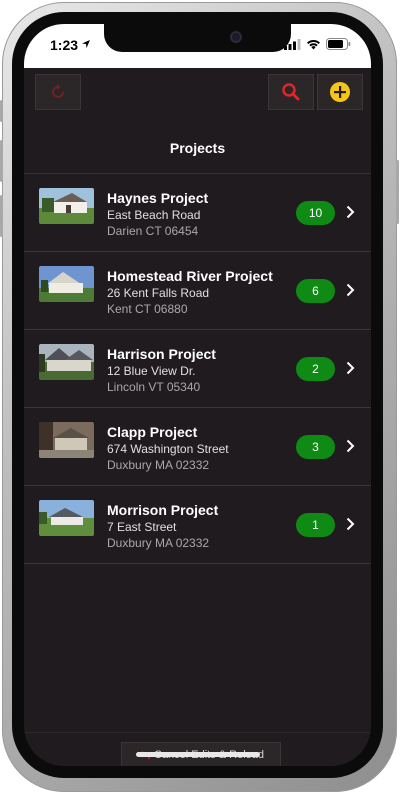 The width and height of the screenshot is (403, 800). Describe the element at coordinates (158, 293) in the screenshot. I see `project-address: 26 Kent Falls Road` at that location.